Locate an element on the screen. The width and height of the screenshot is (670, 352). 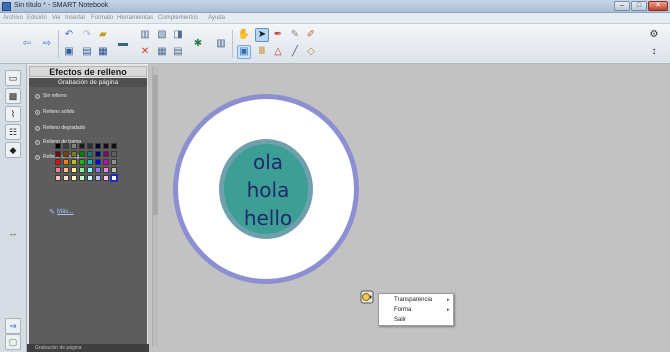
insert-table-icon: ▦ is located at coordinates (162, 52).